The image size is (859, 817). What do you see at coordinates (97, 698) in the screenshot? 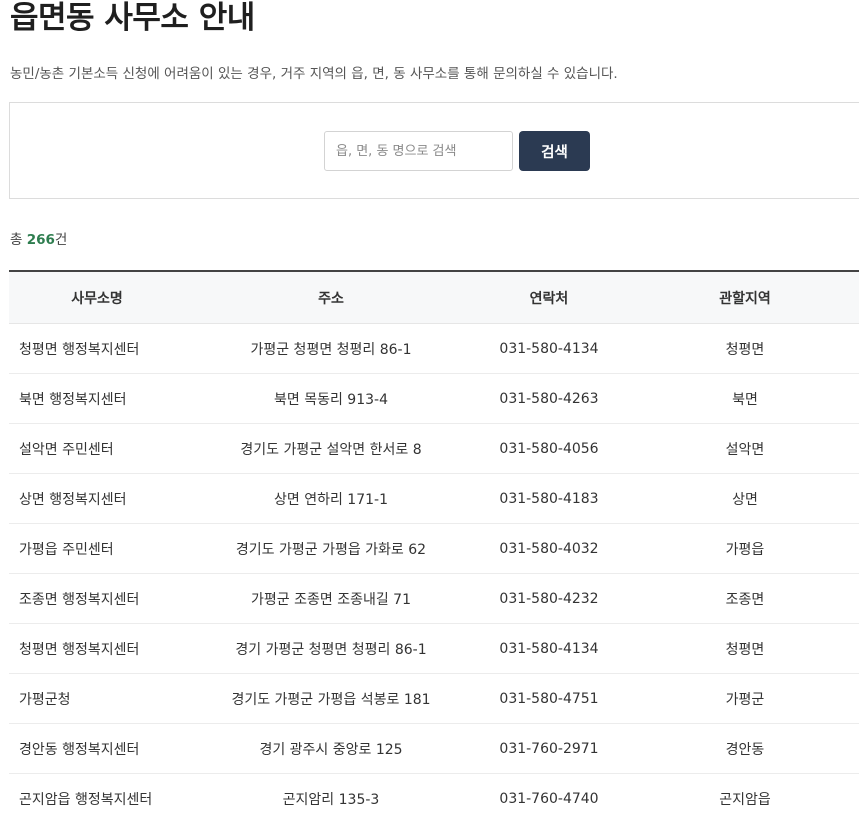
I see `office-name-cell: 가평군청` at bounding box center [97, 698].